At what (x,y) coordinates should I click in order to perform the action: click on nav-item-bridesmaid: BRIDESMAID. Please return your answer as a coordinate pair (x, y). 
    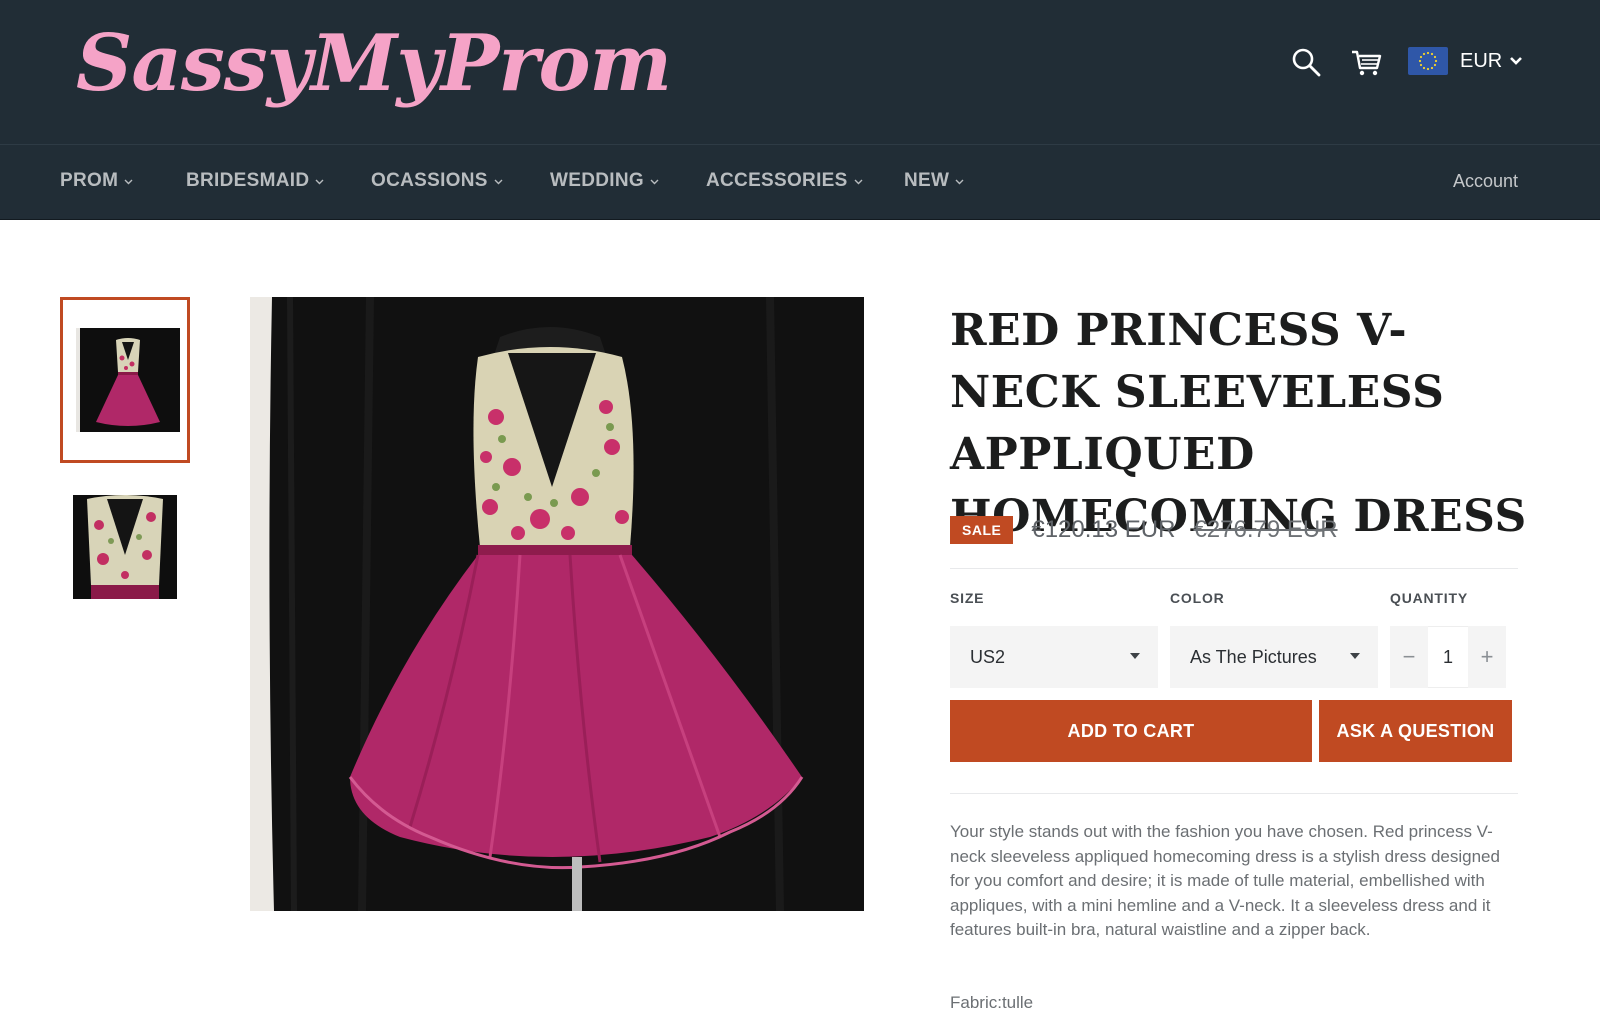
    Looking at the image, I should click on (255, 181).